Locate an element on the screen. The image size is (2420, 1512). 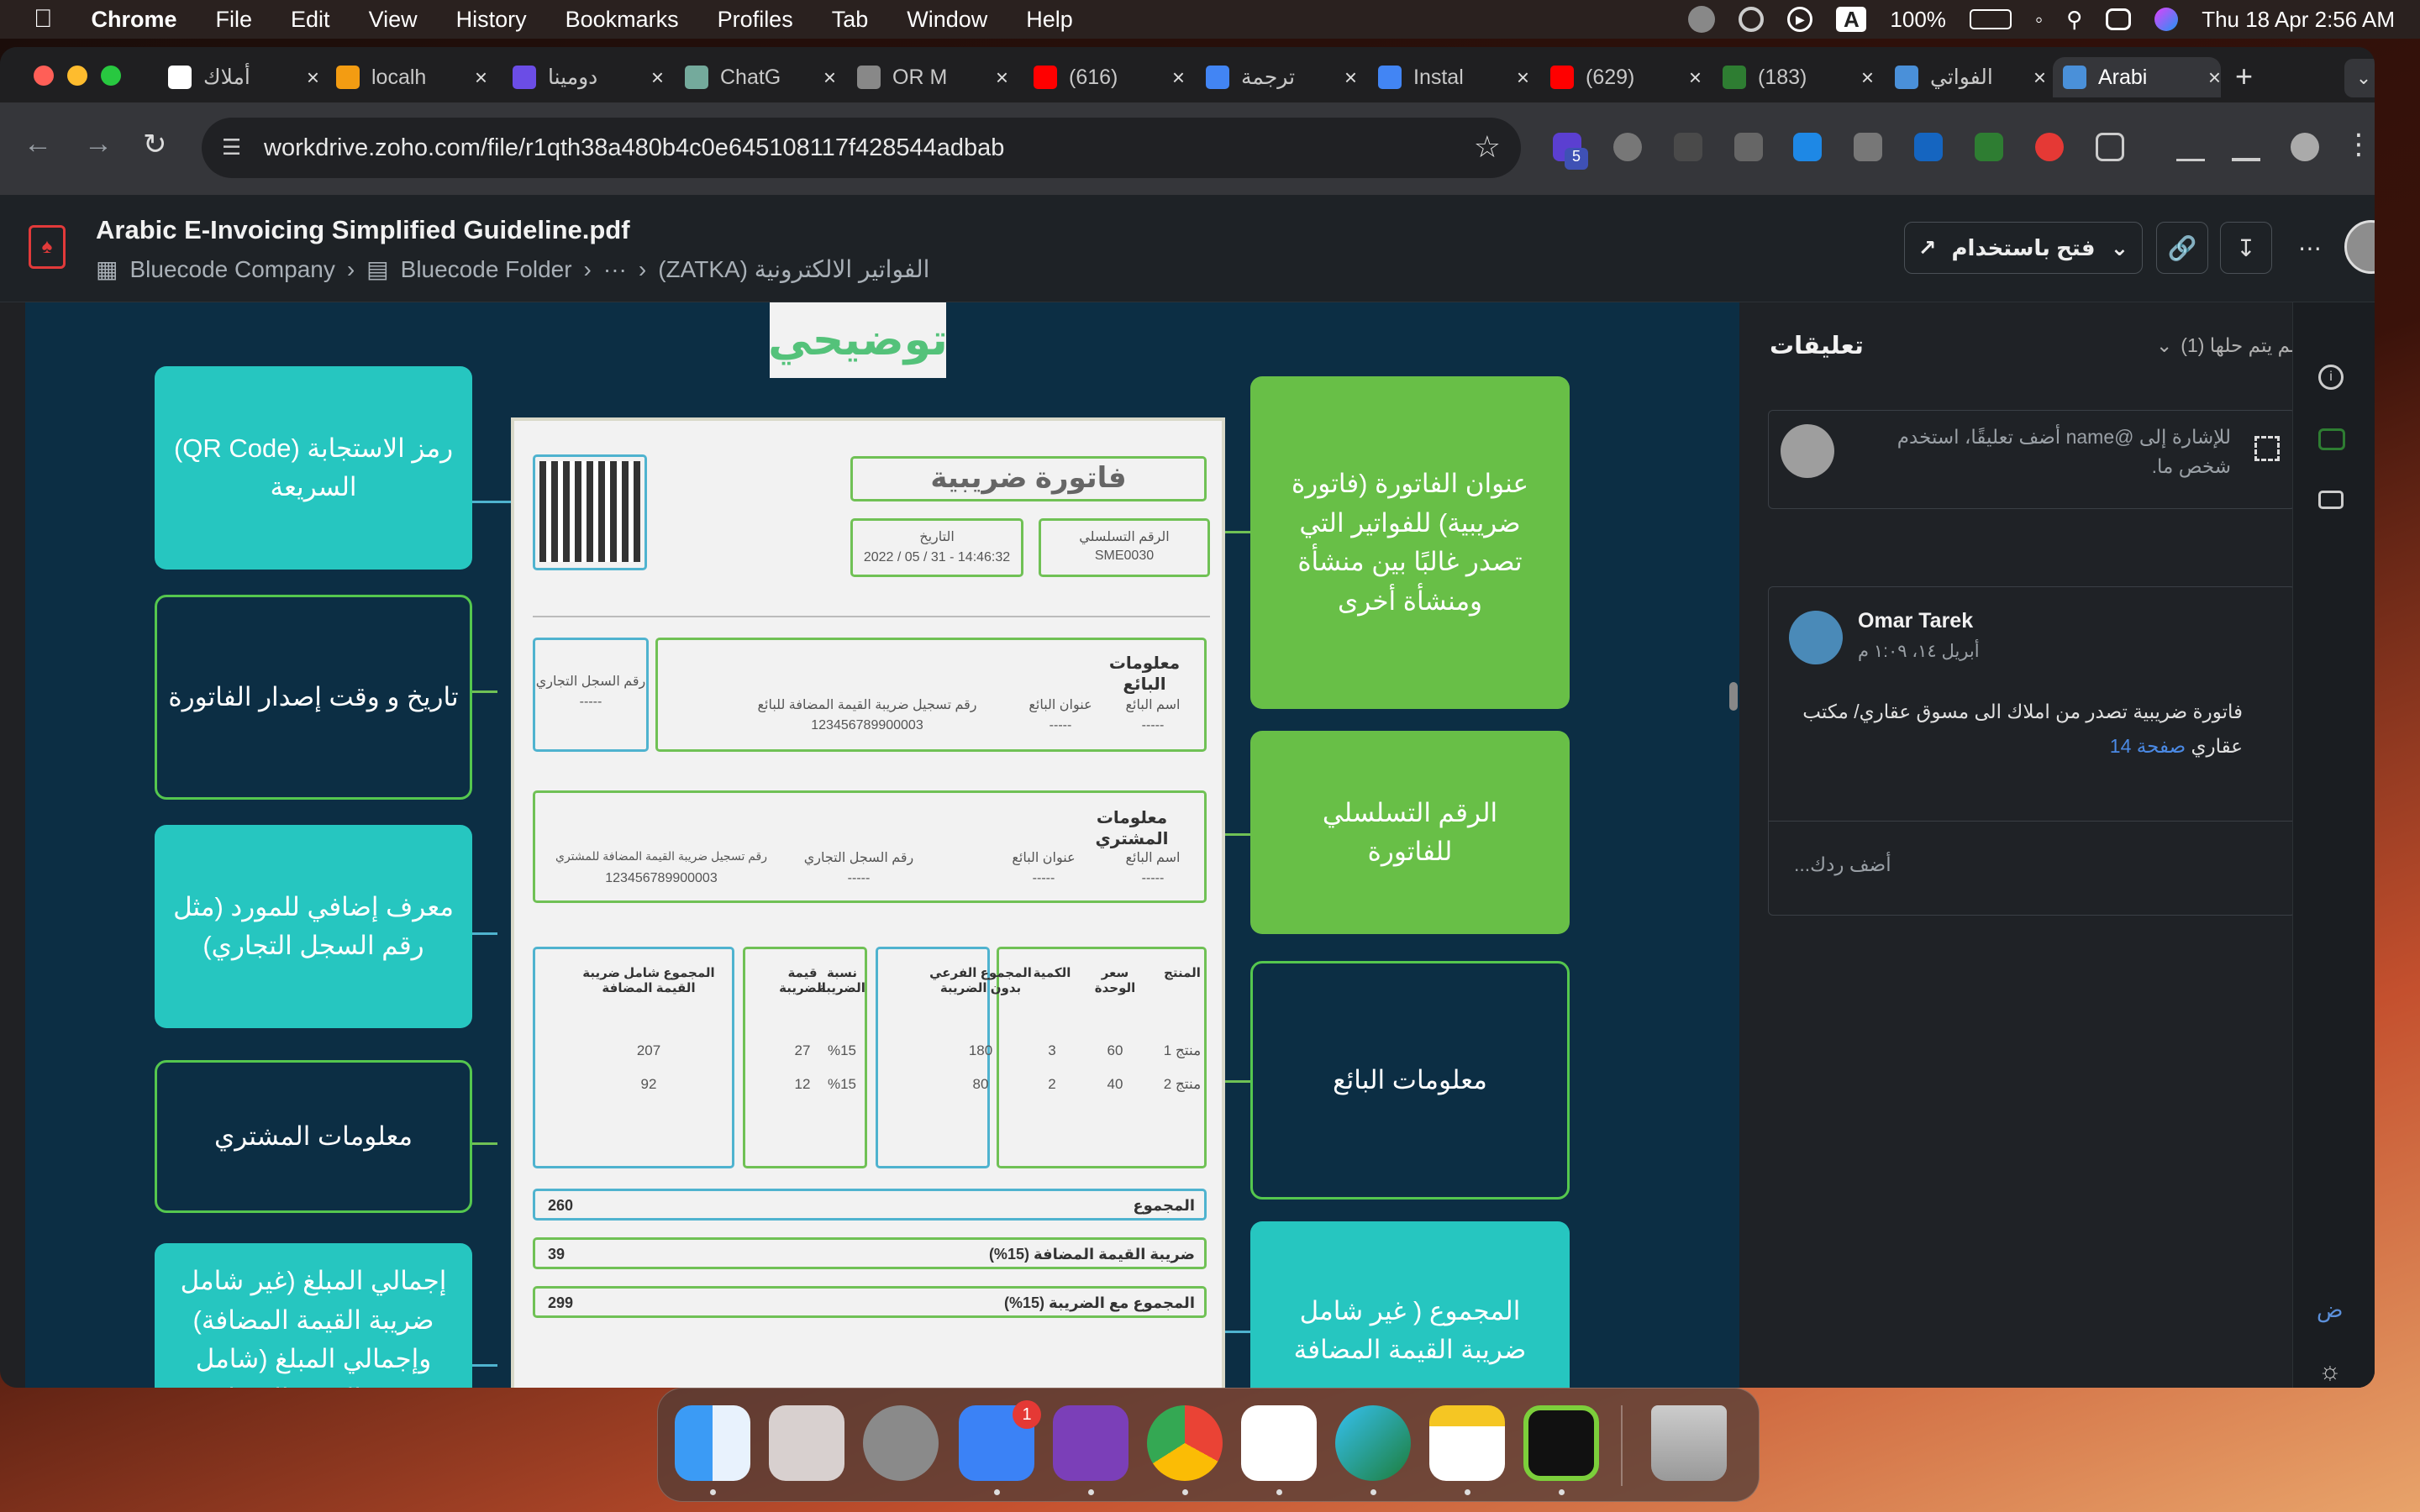
launchpad-icon is located at coordinates (807, 1443).